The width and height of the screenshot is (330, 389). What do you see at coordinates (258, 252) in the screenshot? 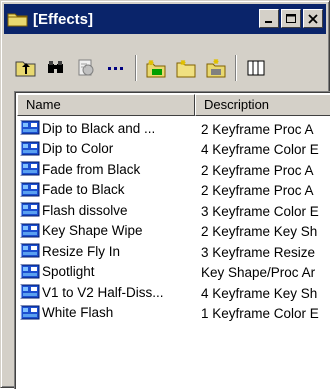
I see `effect-description: 3 Keyframe Resize` at bounding box center [258, 252].